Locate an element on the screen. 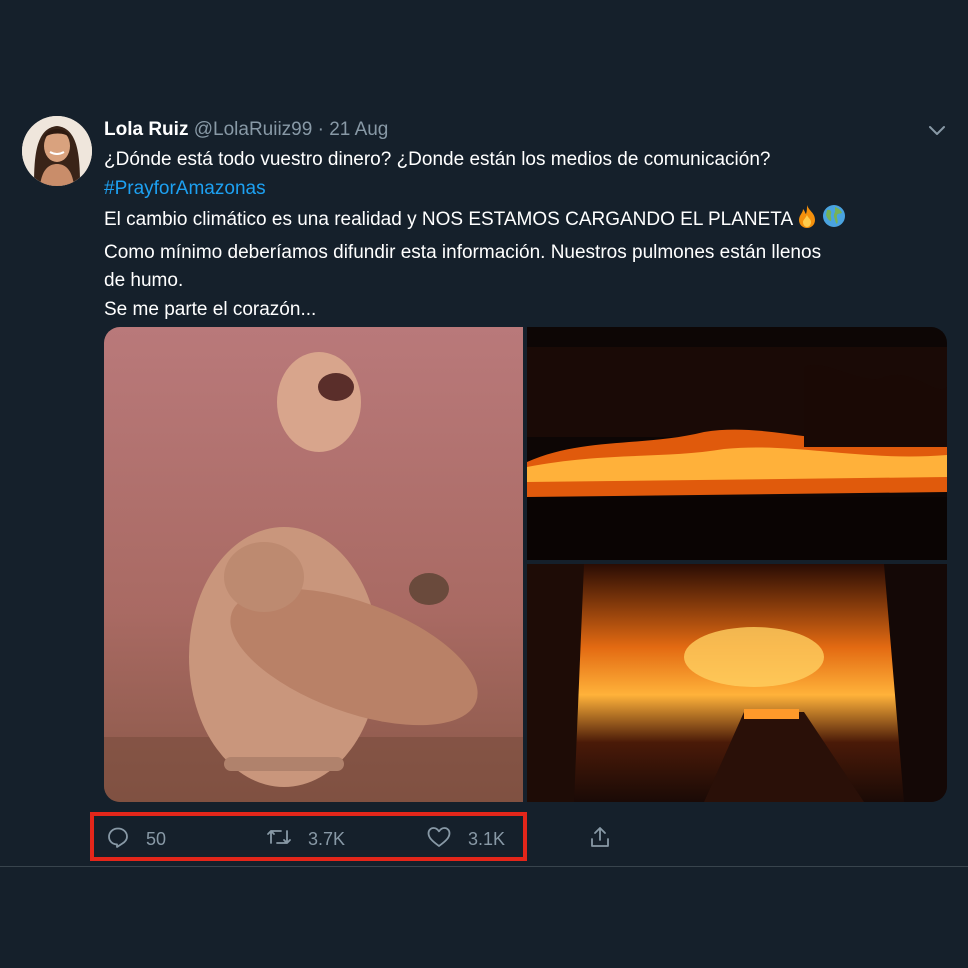  share-icon is located at coordinates (600, 839).